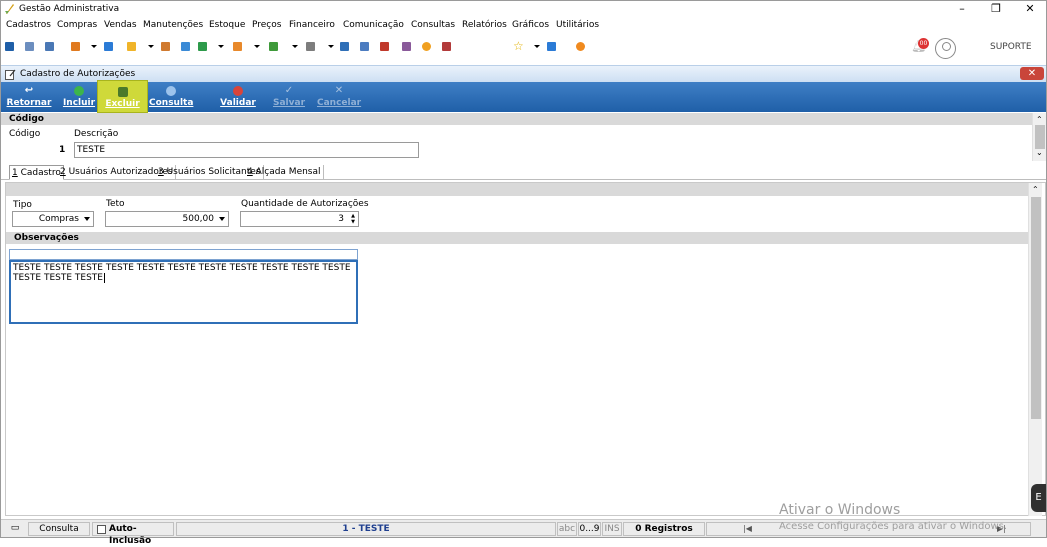 This screenshot has height=547, width=1047. What do you see at coordinates (96, 134) in the screenshot?
I see `descricao-label: Descrição` at bounding box center [96, 134].